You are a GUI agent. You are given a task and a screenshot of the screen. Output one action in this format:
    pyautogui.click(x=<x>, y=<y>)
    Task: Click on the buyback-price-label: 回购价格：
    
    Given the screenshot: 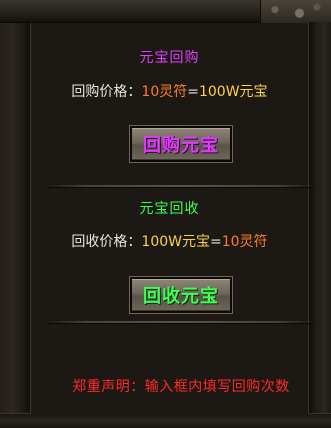 What is the action you would take?
    pyautogui.click(x=106, y=92)
    